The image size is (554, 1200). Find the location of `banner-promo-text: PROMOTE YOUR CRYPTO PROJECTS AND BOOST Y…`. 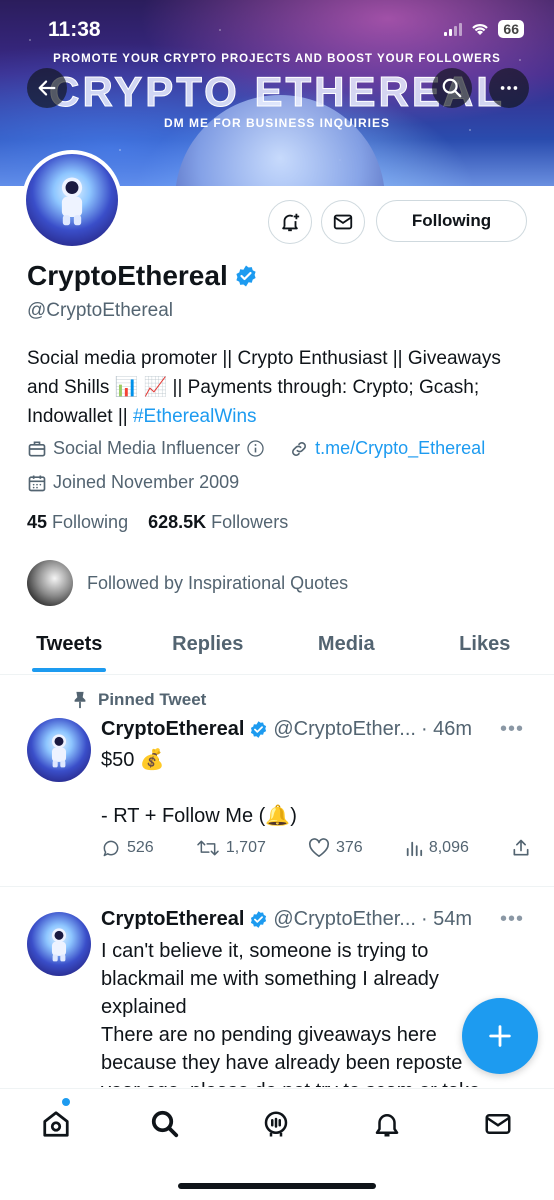

banner-promo-text: PROMOTE YOUR CRYPTO PROJECTS AND BOOST Y… is located at coordinates (277, 59).